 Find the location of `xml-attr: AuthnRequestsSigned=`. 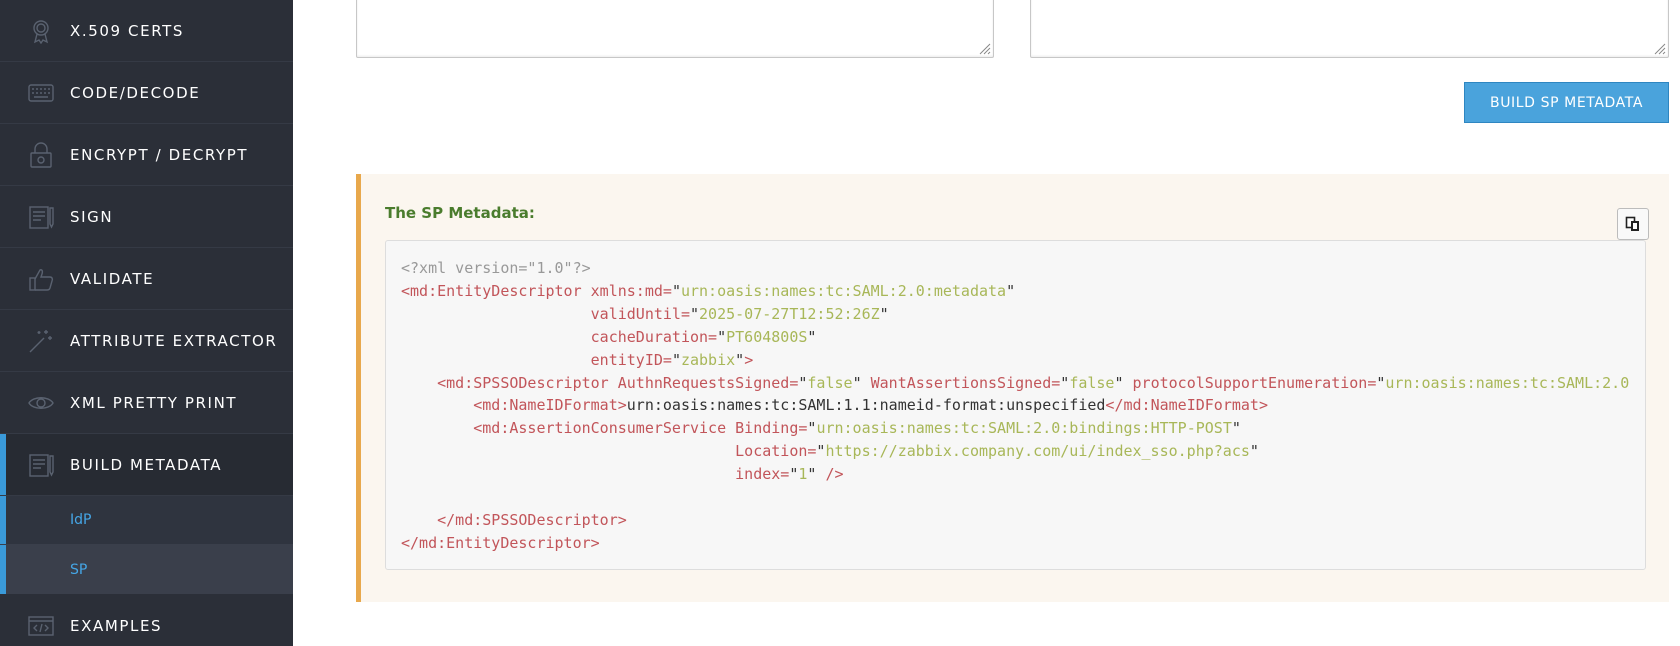

xml-attr: AuthnRequestsSigned= is located at coordinates (708, 382).